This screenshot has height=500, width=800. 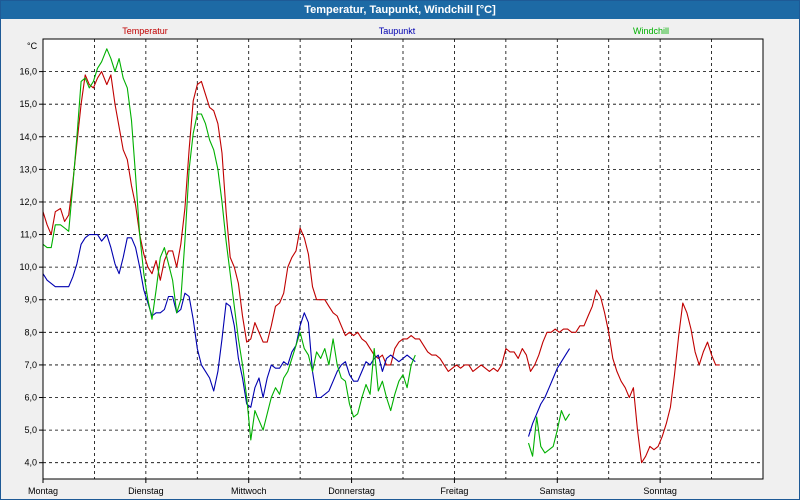 What do you see at coordinates (146, 491) in the screenshot?
I see `x-tick-label-day: Dienstag` at bounding box center [146, 491].